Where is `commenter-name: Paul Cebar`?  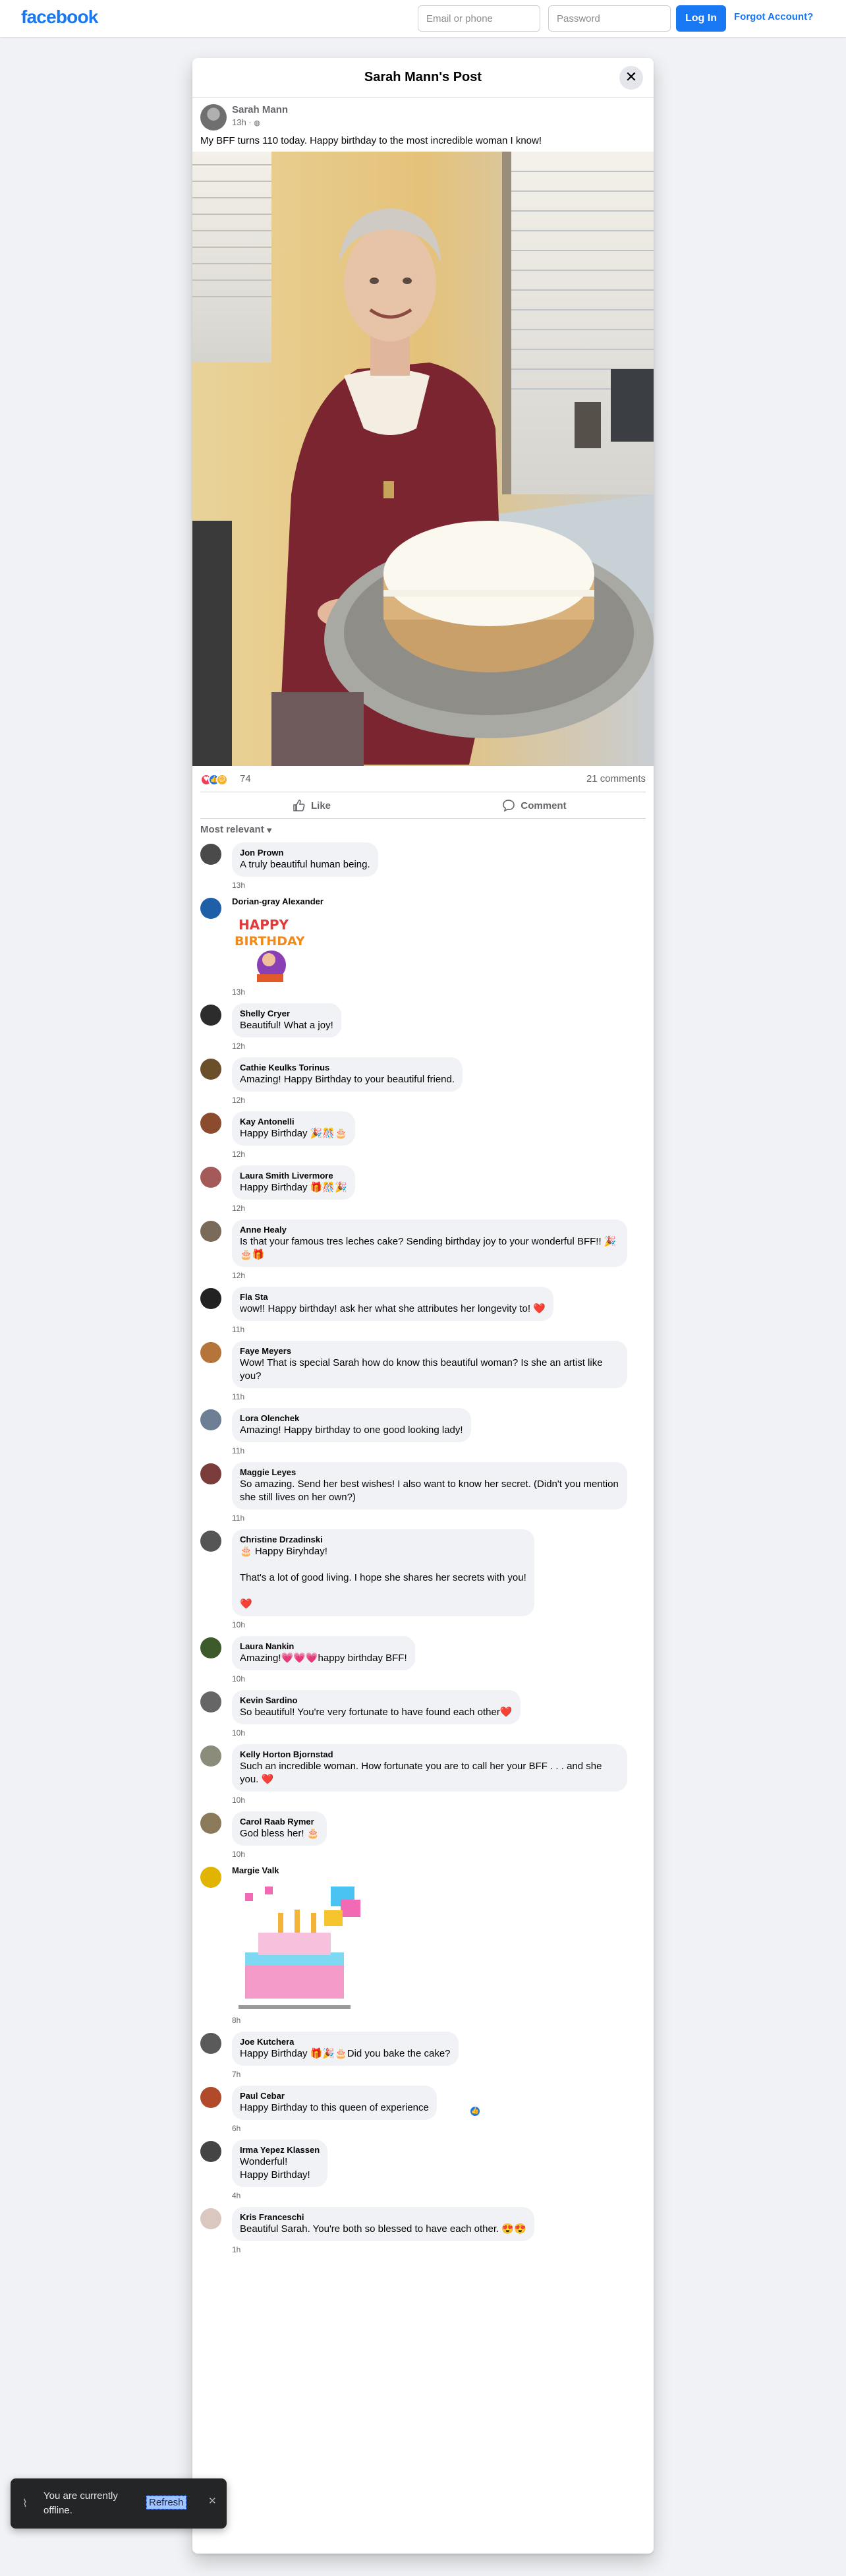
commenter-name: Paul Cebar is located at coordinates (334, 2096).